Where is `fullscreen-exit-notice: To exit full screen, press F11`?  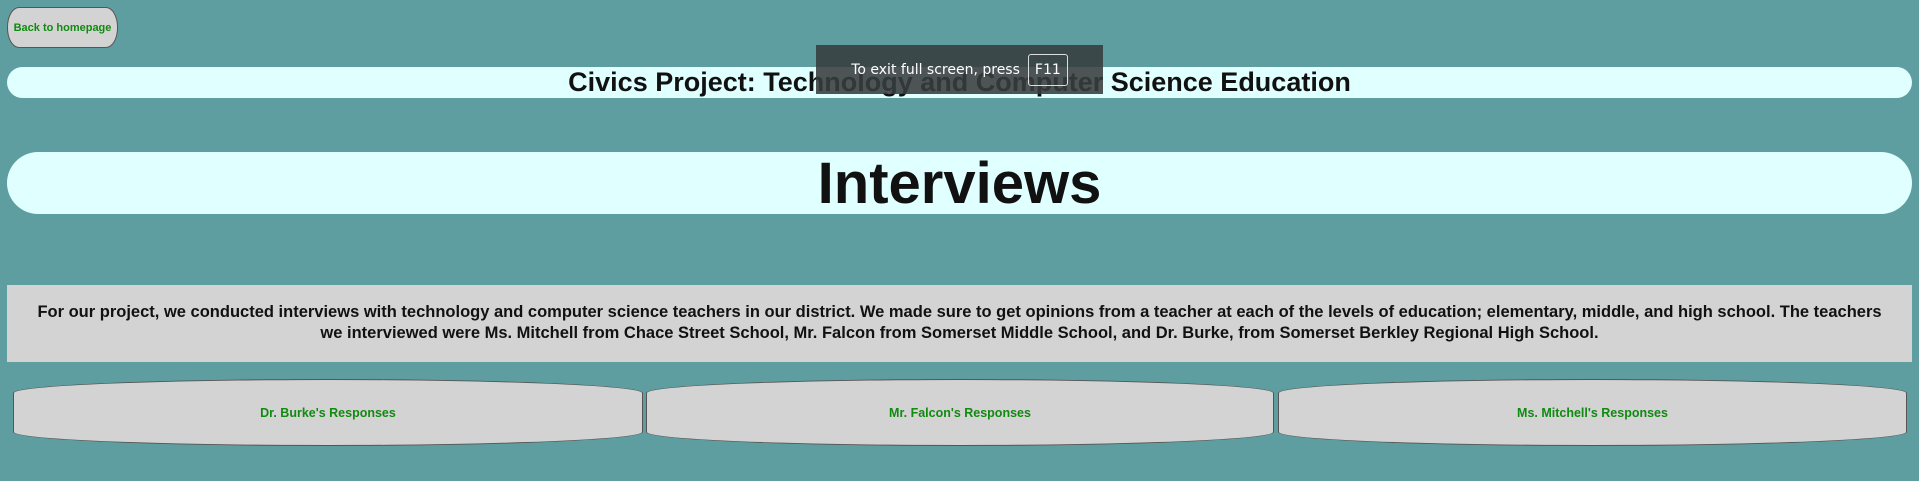 fullscreen-exit-notice: To exit full screen, press F11 is located at coordinates (959, 69).